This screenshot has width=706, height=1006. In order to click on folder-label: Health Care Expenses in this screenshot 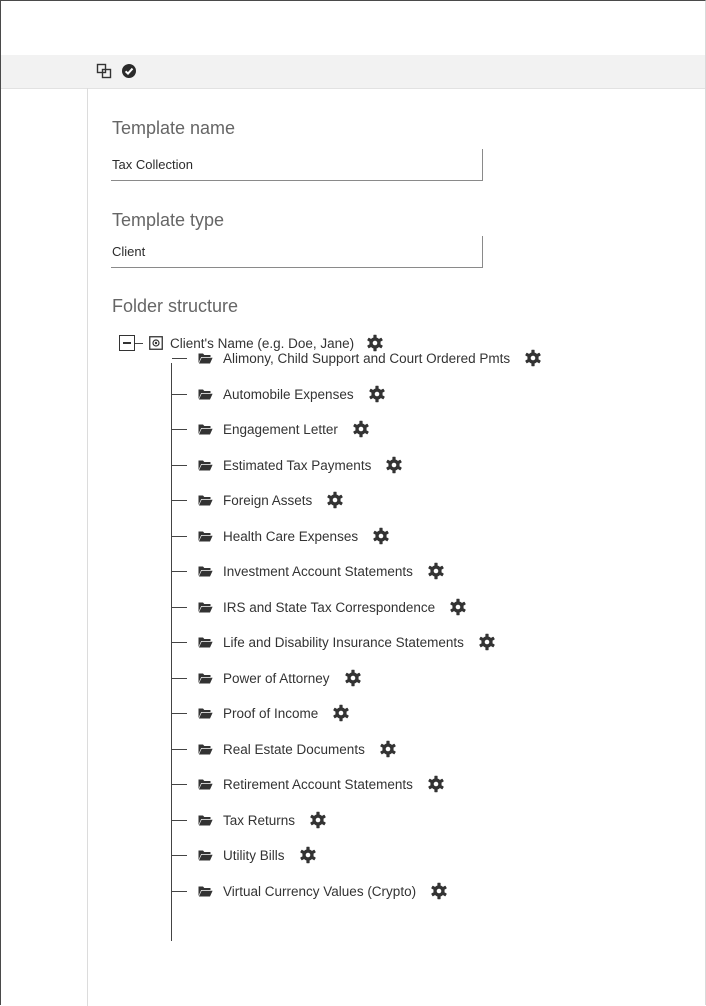, I will do `click(291, 536)`.